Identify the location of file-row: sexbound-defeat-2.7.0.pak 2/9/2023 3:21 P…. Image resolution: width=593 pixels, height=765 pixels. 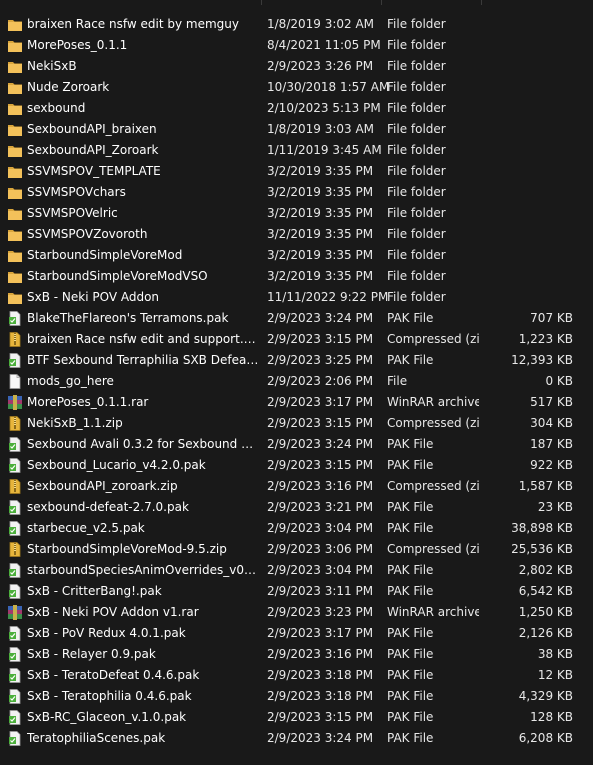
(296, 507).